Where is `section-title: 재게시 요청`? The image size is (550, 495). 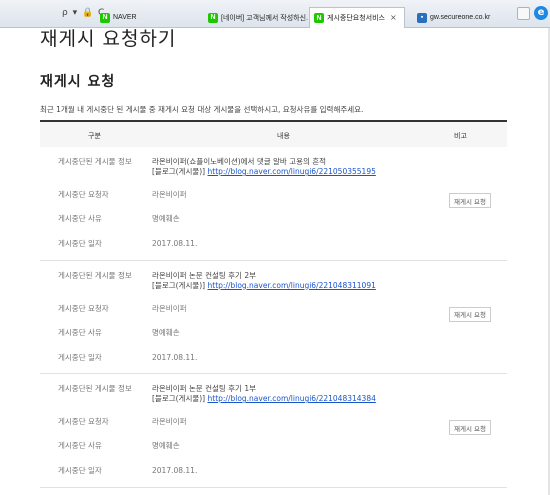
section-title: 재게시 요청 is located at coordinates (78, 82).